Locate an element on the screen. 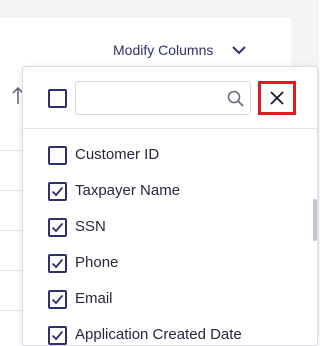  column-option-email: Email is located at coordinates (158, 299).